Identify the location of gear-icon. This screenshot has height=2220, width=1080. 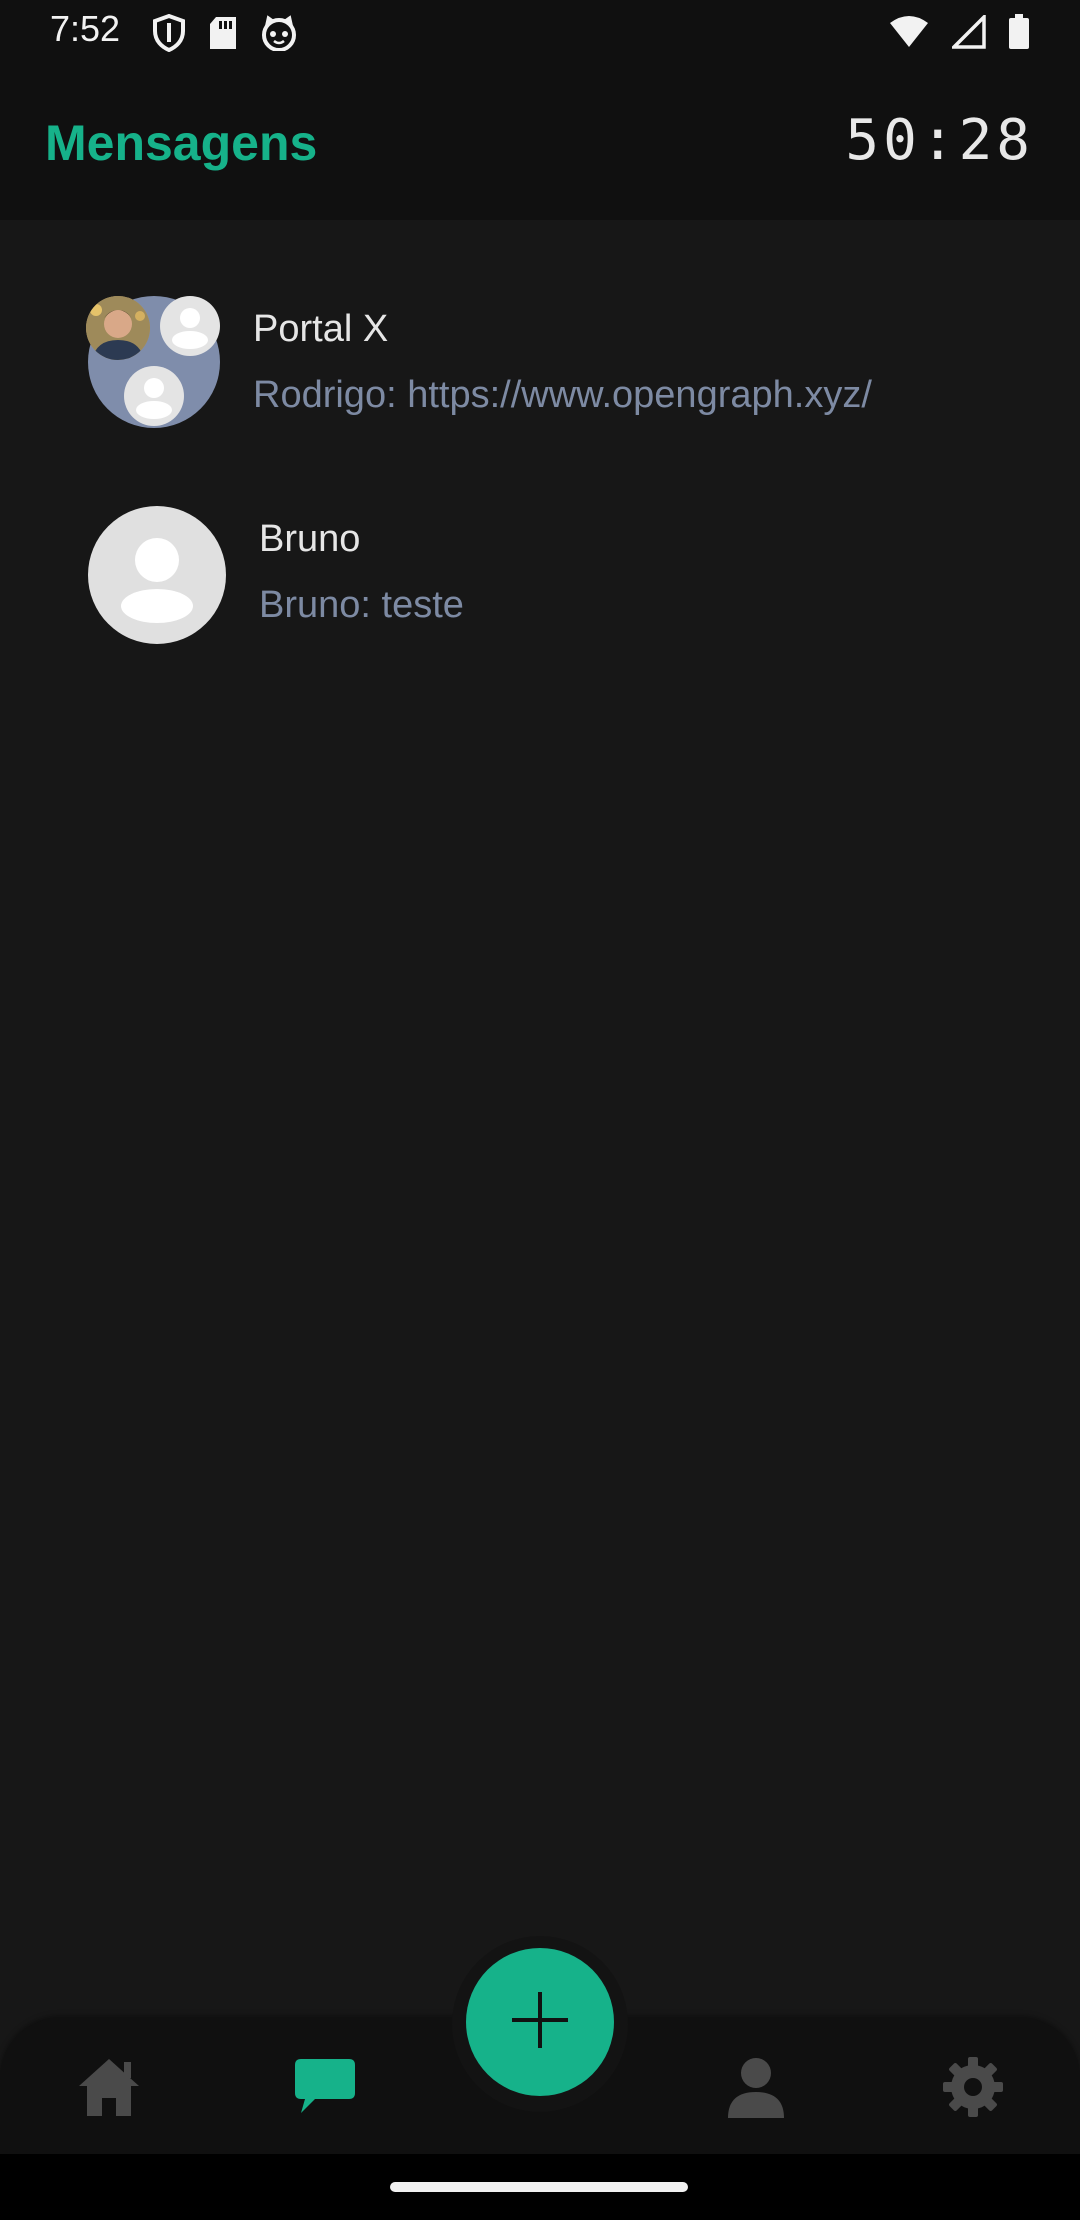
(973, 2087).